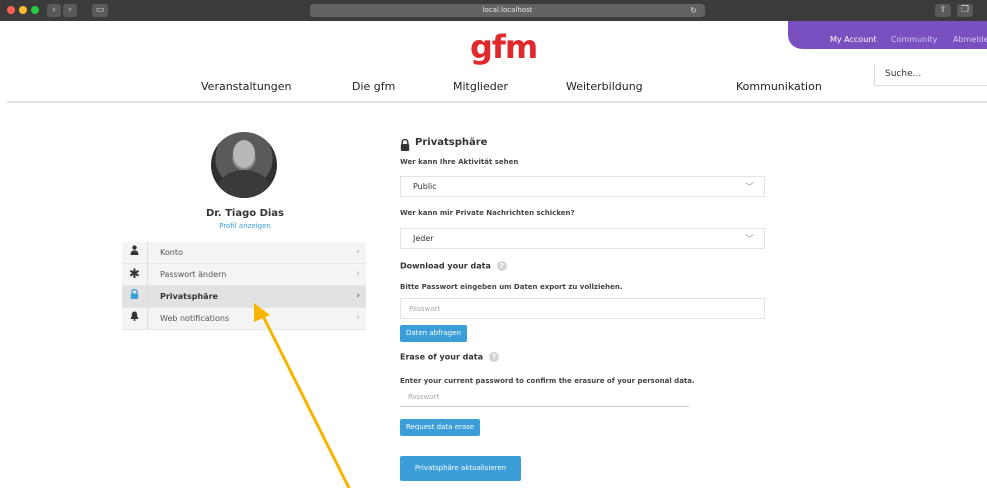 This screenshot has height=488, width=987. What do you see at coordinates (54, 10) in the screenshot?
I see `back-icon: ‹` at bounding box center [54, 10].